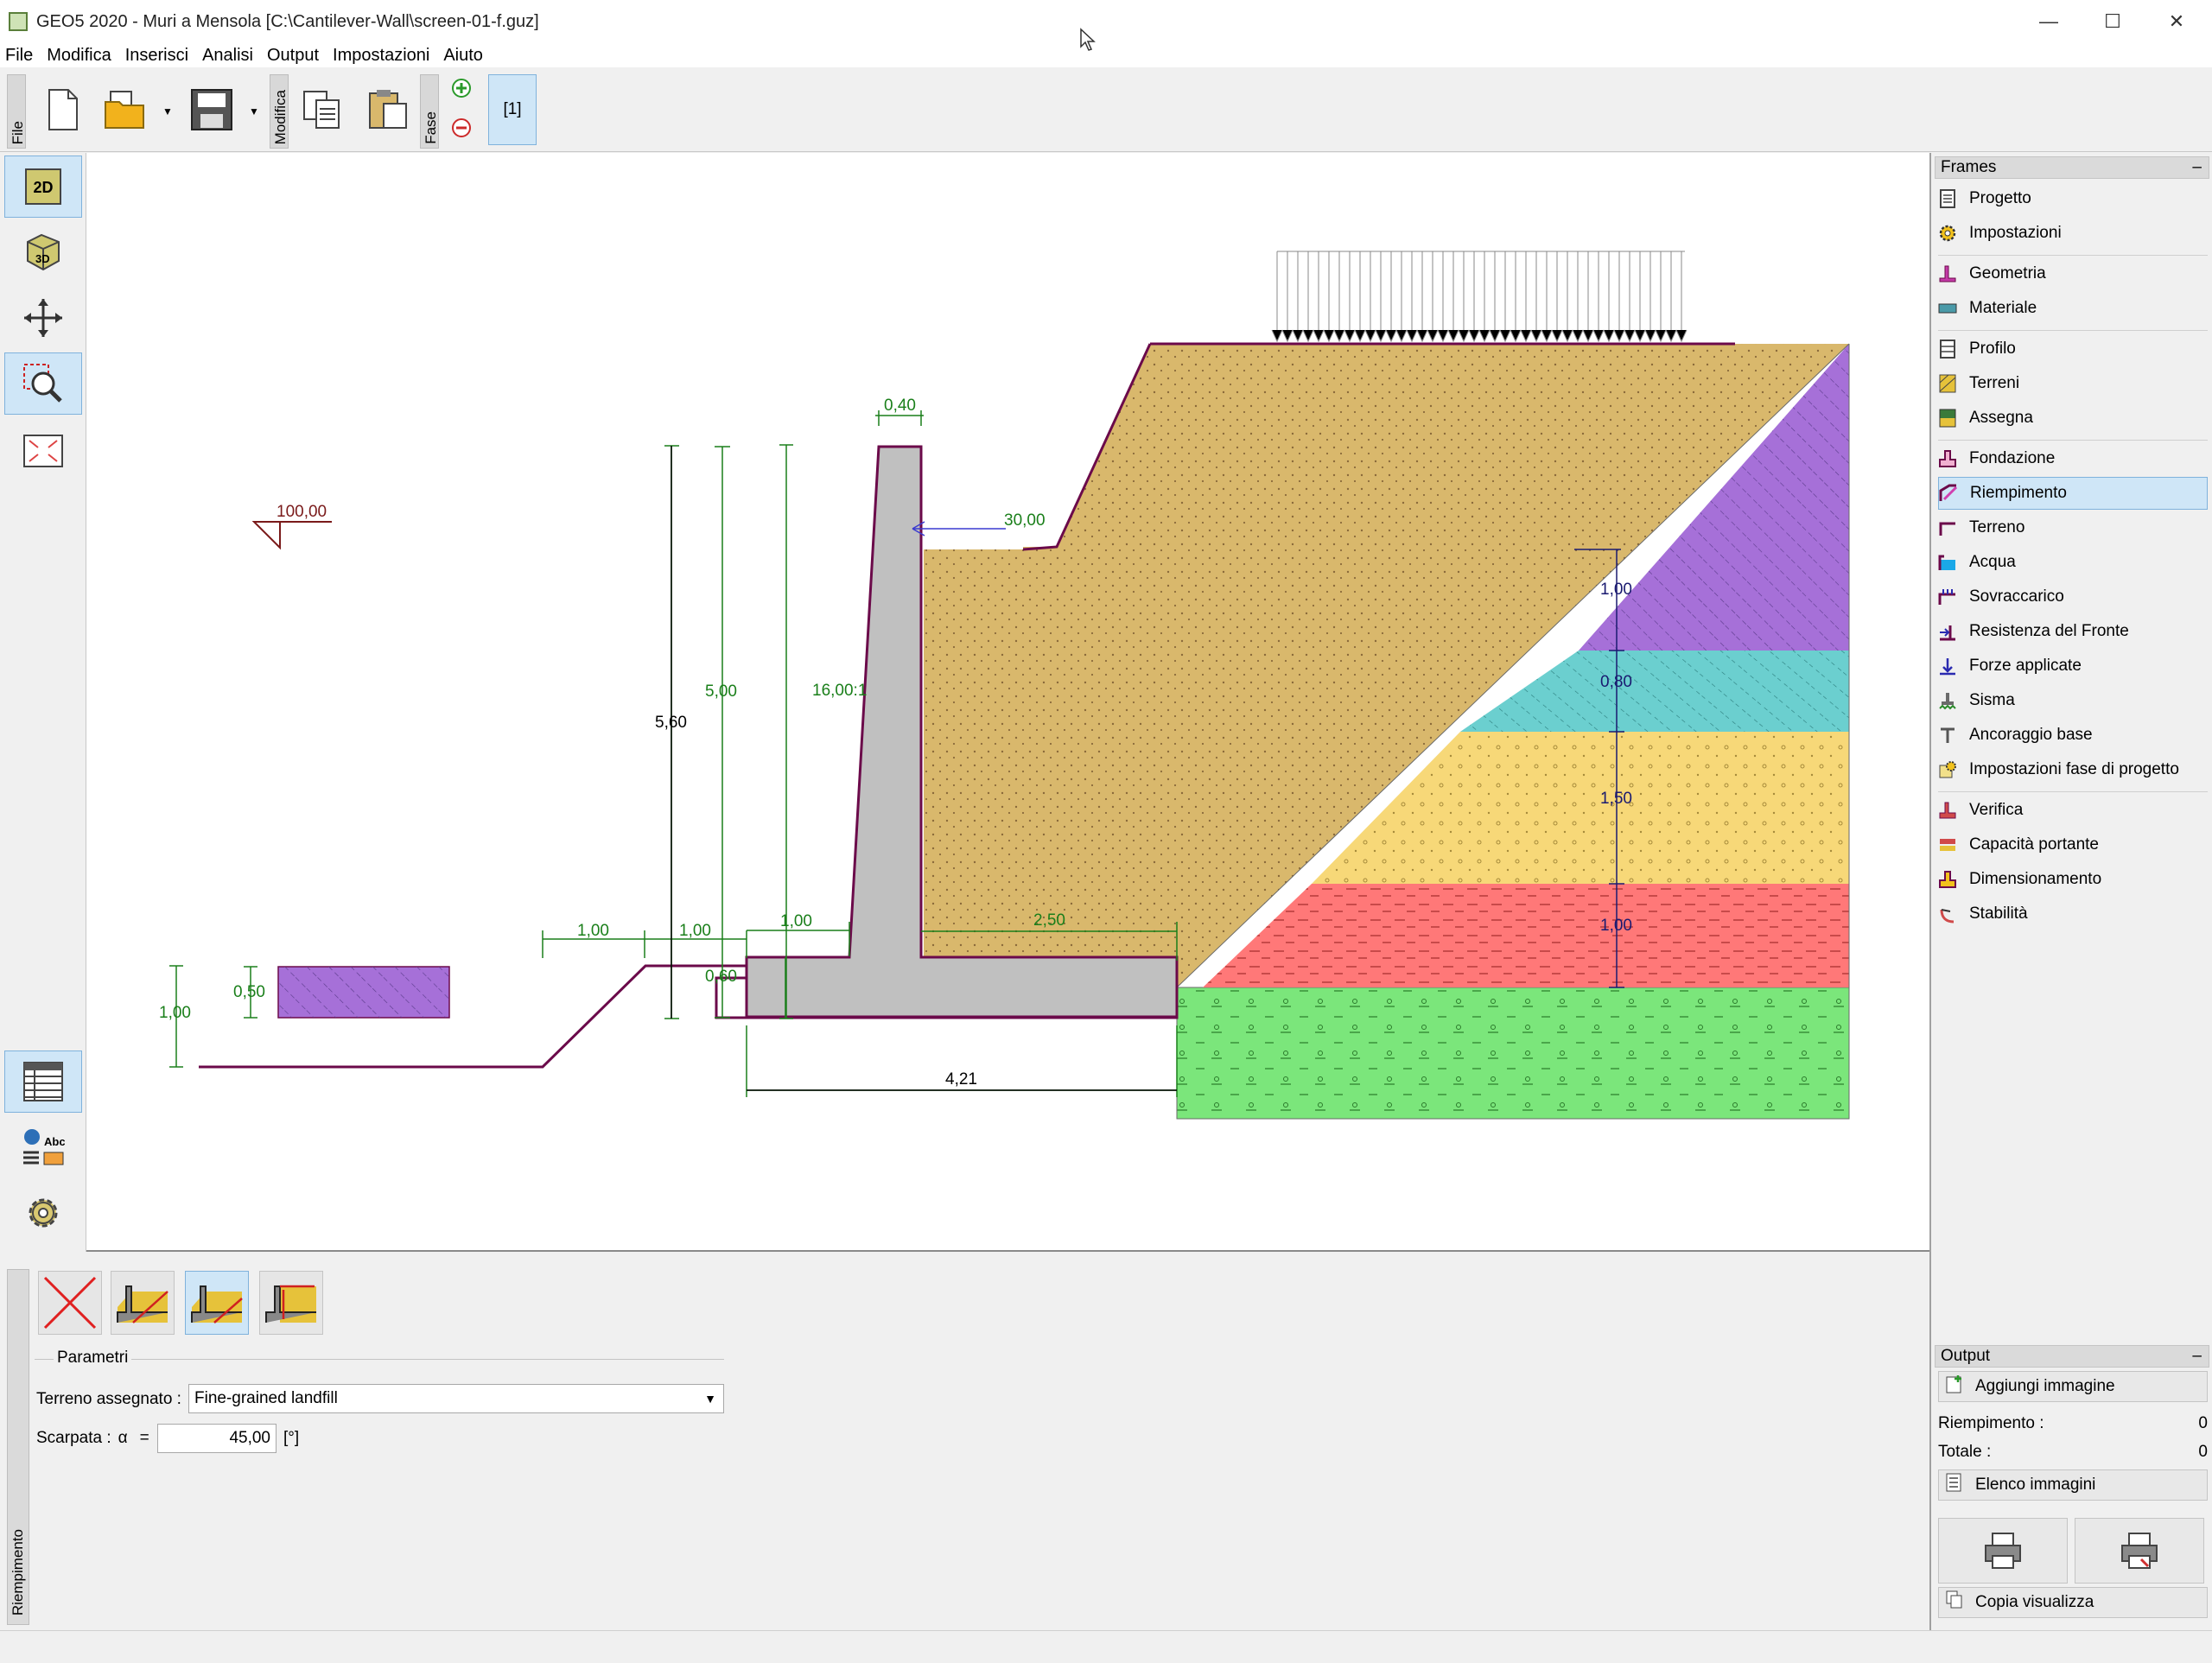  What do you see at coordinates (291, 1438) in the screenshot?
I see `slope-unit: [°]` at bounding box center [291, 1438].